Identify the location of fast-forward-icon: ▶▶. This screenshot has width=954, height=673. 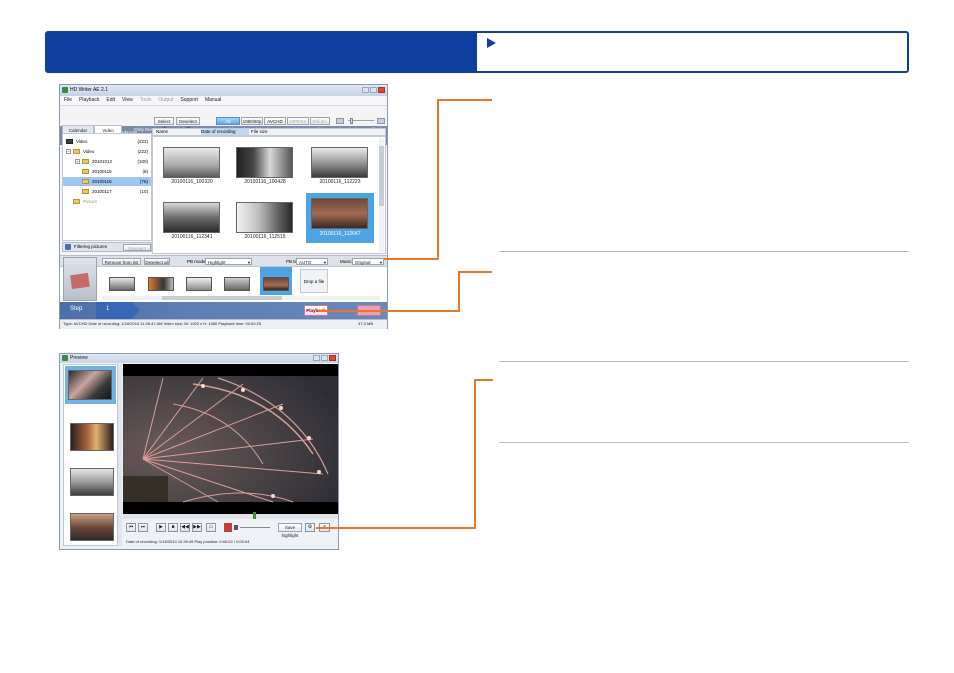
(197, 527).